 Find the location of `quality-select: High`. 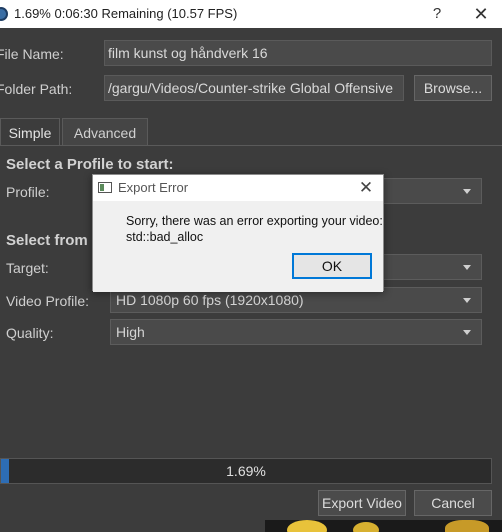

quality-select: High is located at coordinates (296, 332).